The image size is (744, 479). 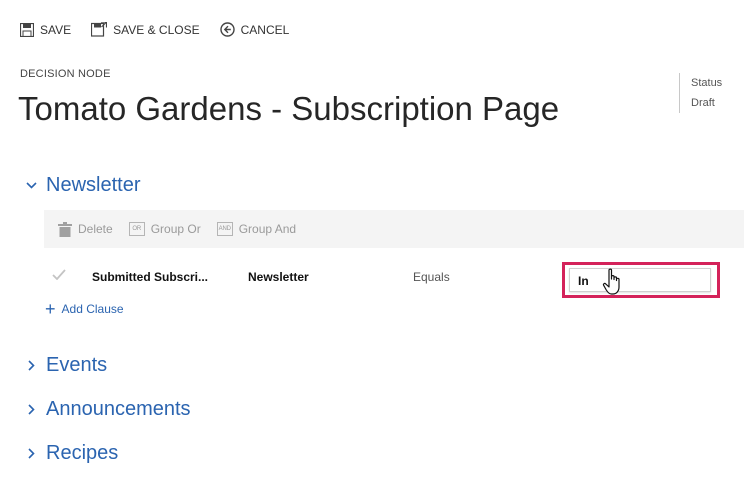 I want to click on hand-cursor-icon, so click(x=611, y=281).